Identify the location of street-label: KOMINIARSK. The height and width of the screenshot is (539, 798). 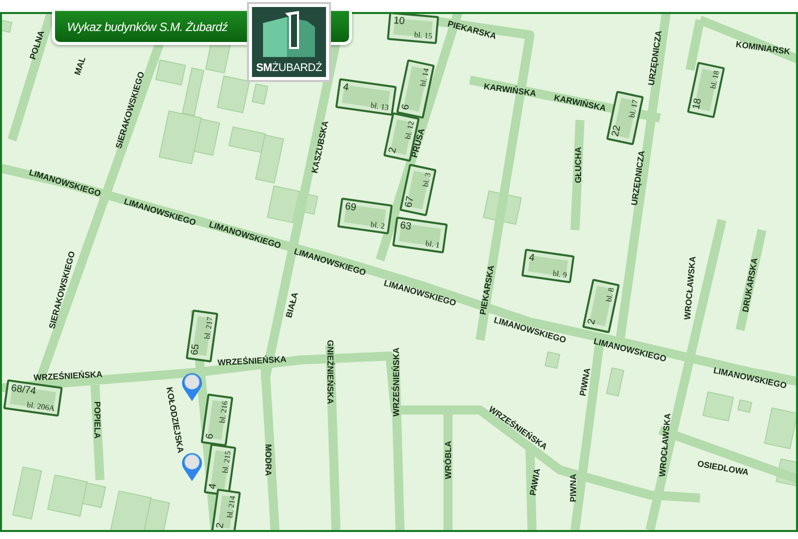
(763, 48).